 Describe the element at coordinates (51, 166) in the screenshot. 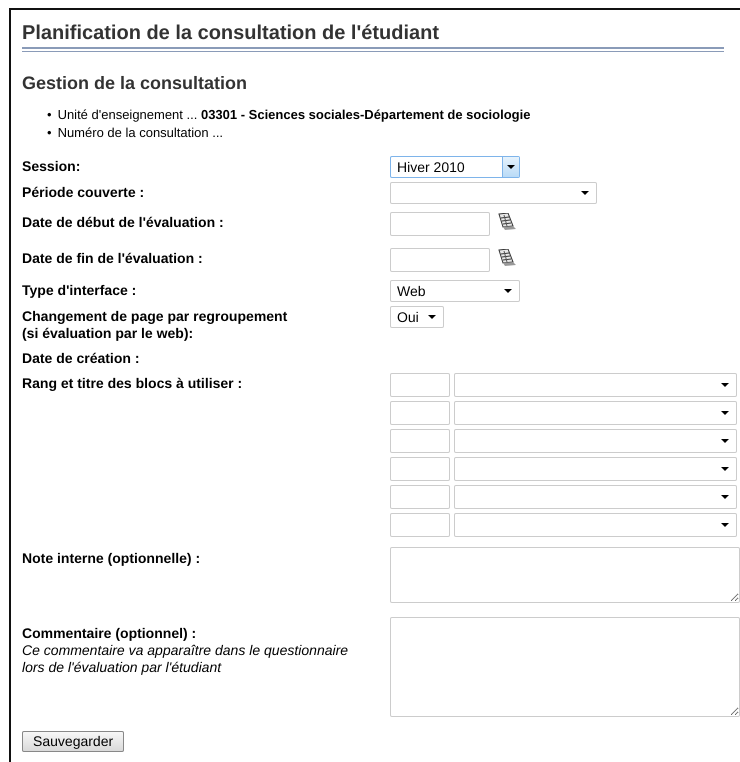

I see `field-label: Session:` at that location.